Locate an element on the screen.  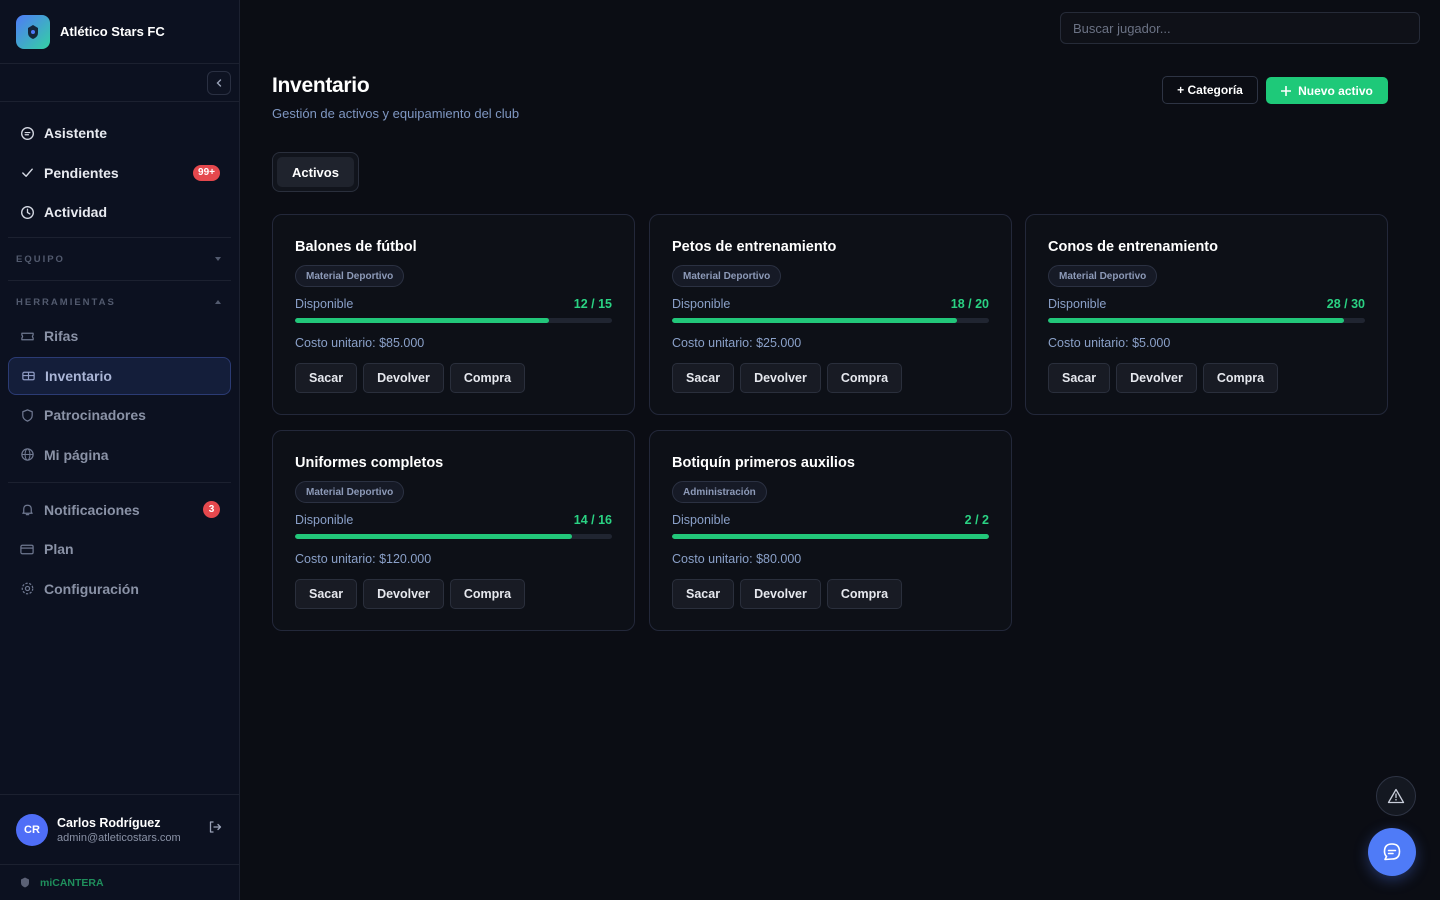
caret-up-icon is located at coordinates (218, 302).